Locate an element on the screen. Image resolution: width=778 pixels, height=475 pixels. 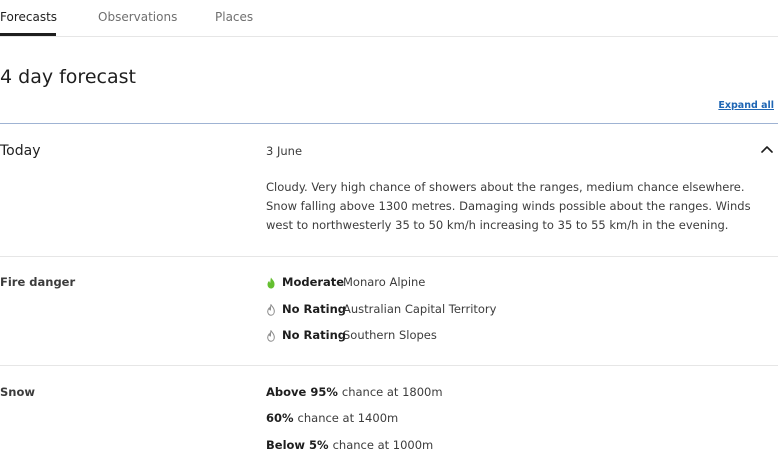
snow-chance: 60% is located at coordinates (282, 418).